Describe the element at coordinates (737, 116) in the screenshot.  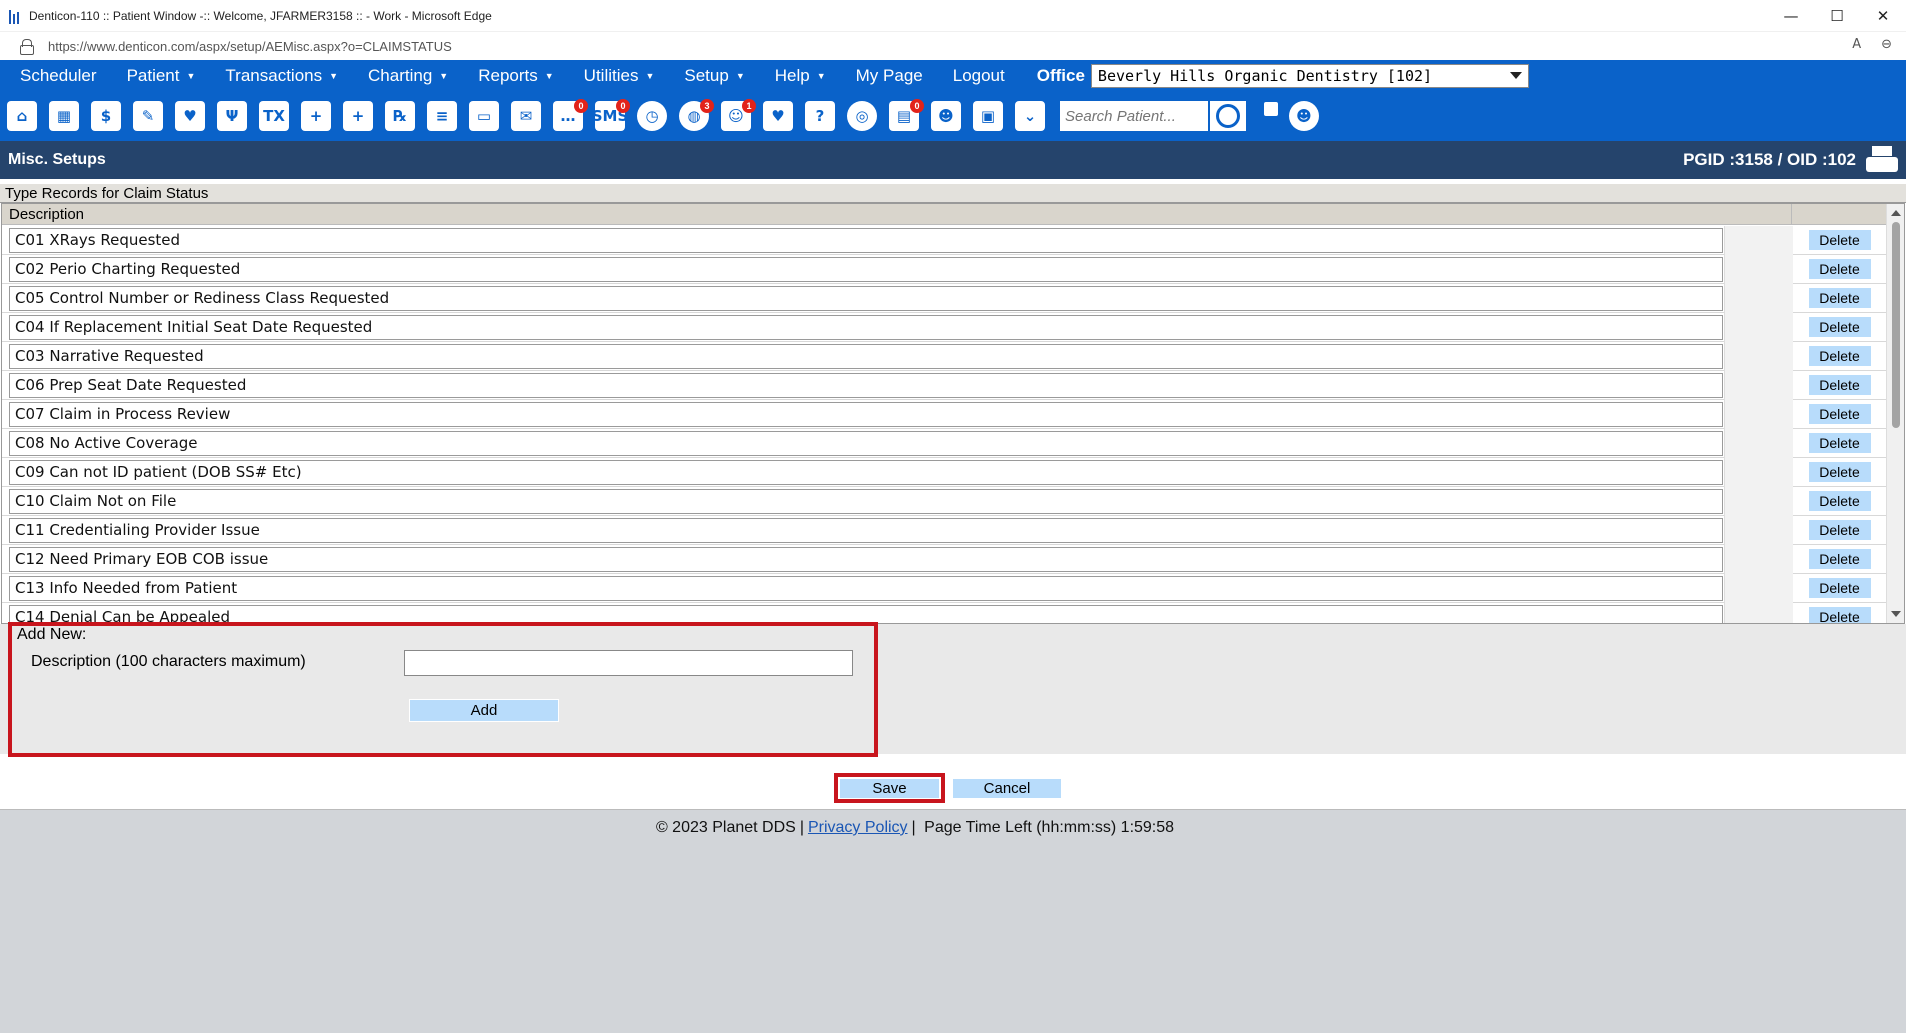
I see `recall-icon: ☺ 1` at that location.